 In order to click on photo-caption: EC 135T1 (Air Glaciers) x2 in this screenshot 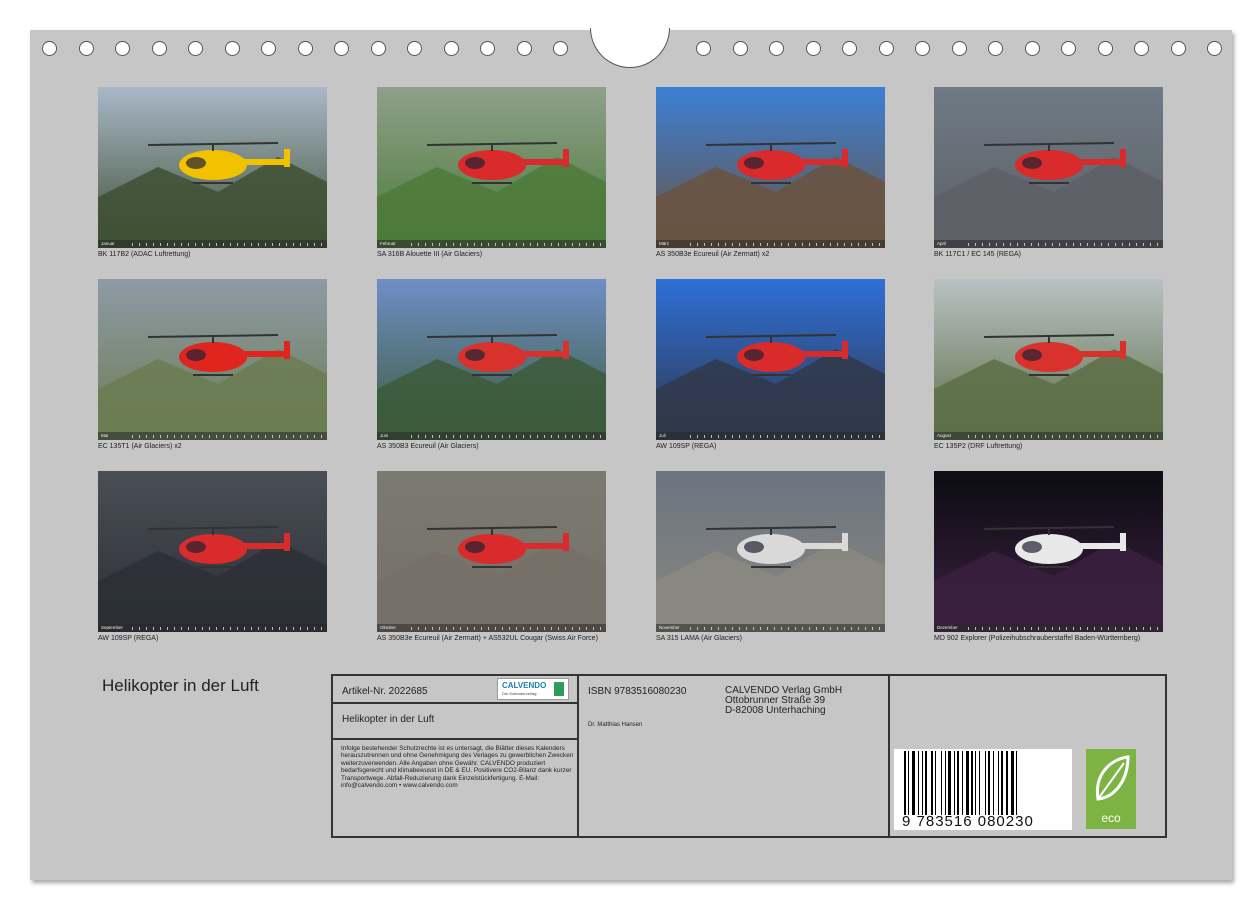, I will do `click(140, 446)`.